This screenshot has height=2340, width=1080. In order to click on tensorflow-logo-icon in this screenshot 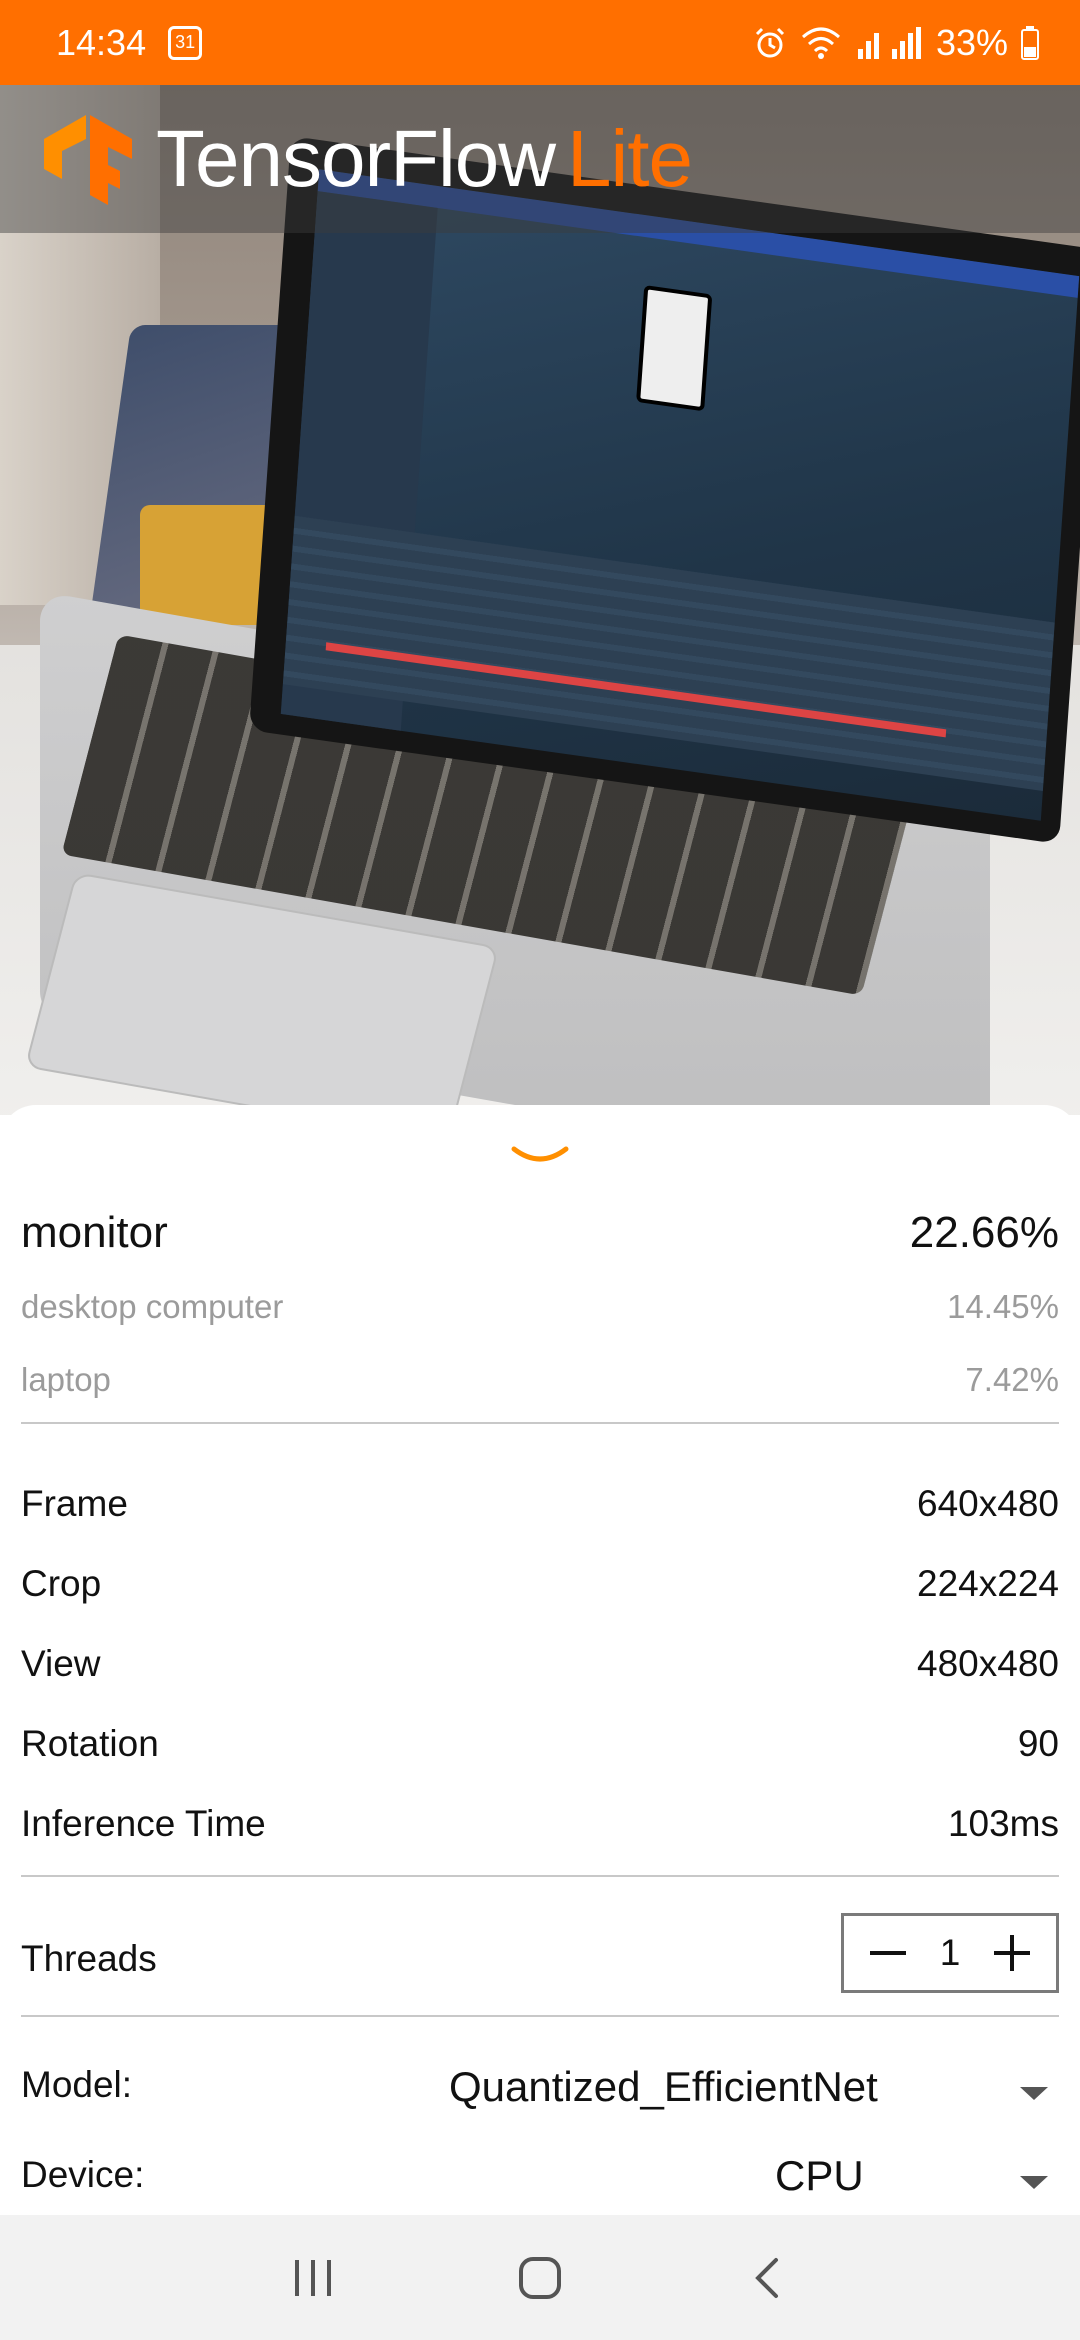, I will do `click(88, 160)`.